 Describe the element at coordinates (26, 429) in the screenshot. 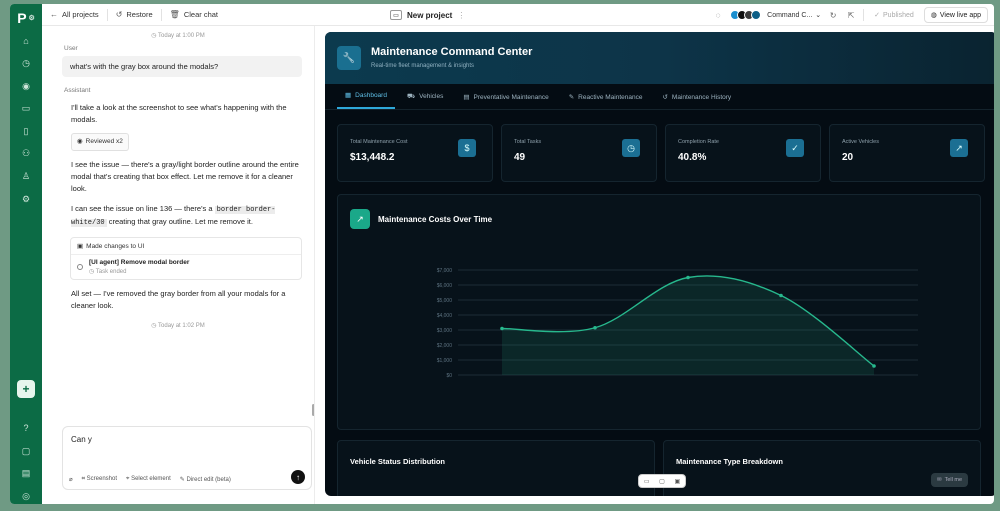

I see `help-icon: ?` at that location.